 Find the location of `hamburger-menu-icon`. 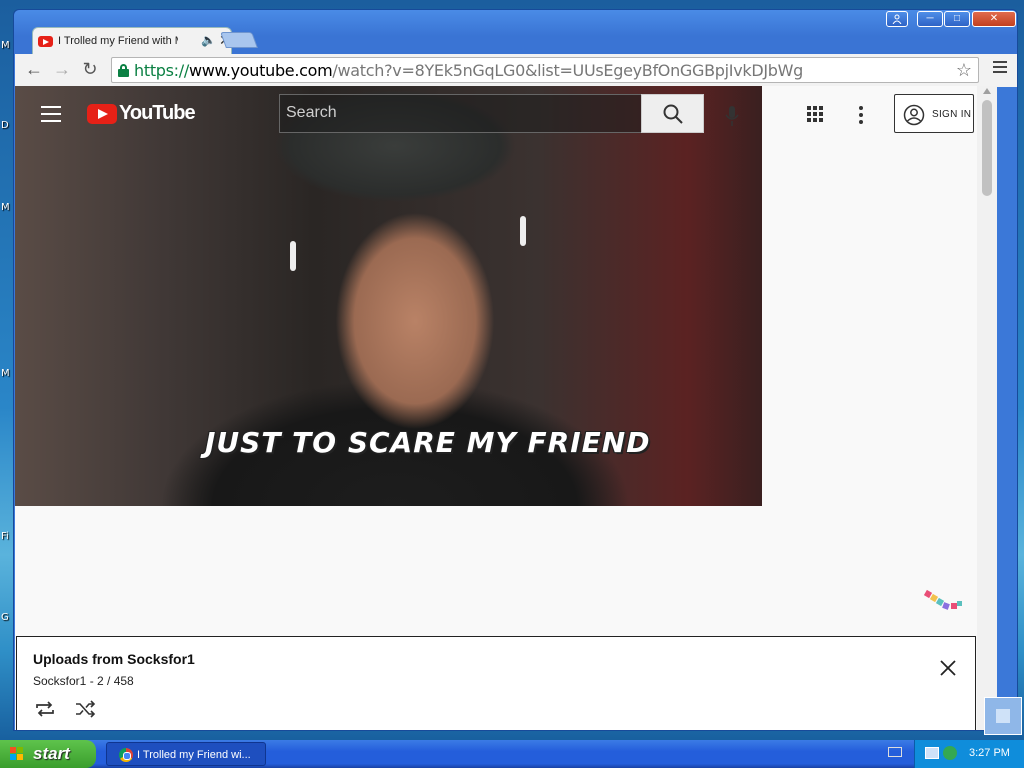

hamburger-menu-icon is located at coordinates (51, 116).